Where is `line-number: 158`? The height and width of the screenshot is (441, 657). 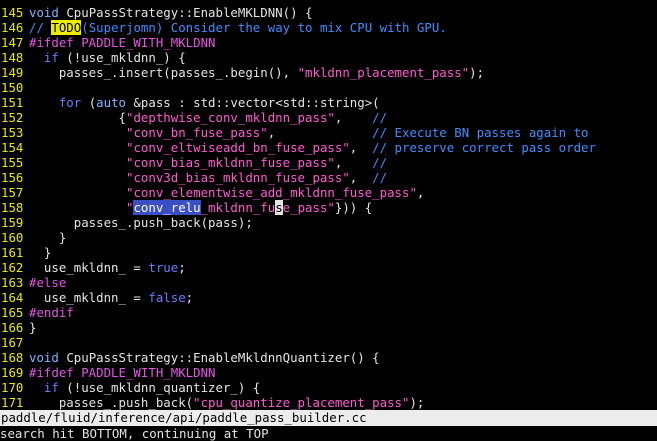
line-number: 158 is located at coordinates (12, 207).